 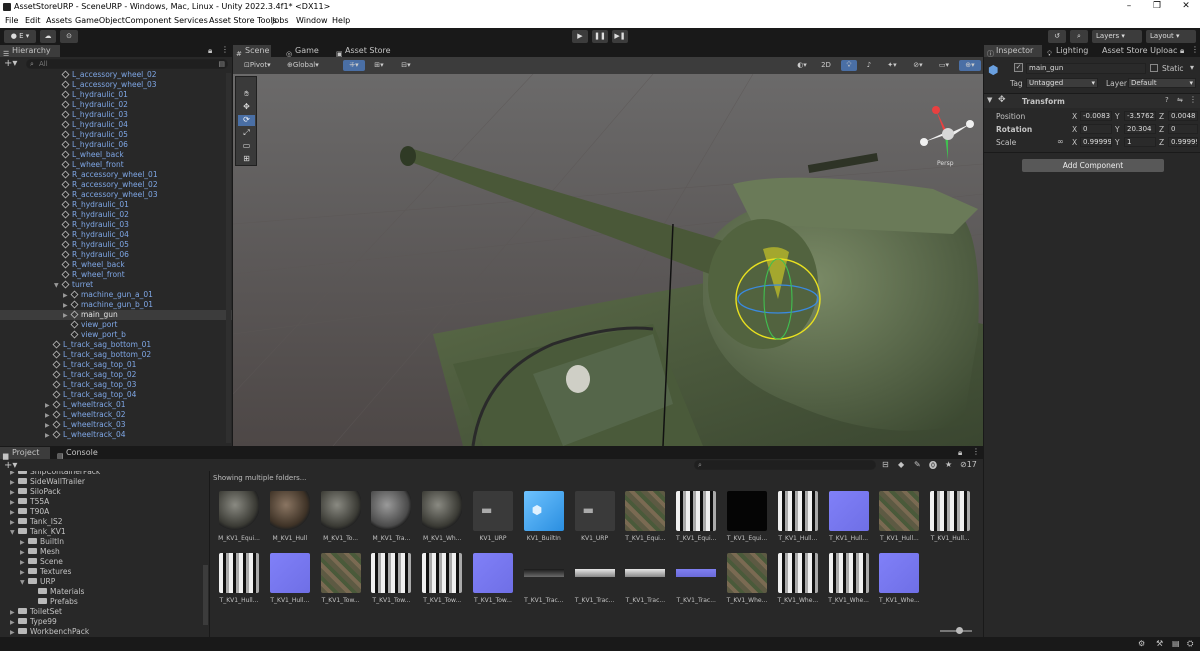 What do you see at coordinates (1183, 142) in the screenshot?
I see `scale-z-field: 0.99999` at bounding box center [1183, 142].